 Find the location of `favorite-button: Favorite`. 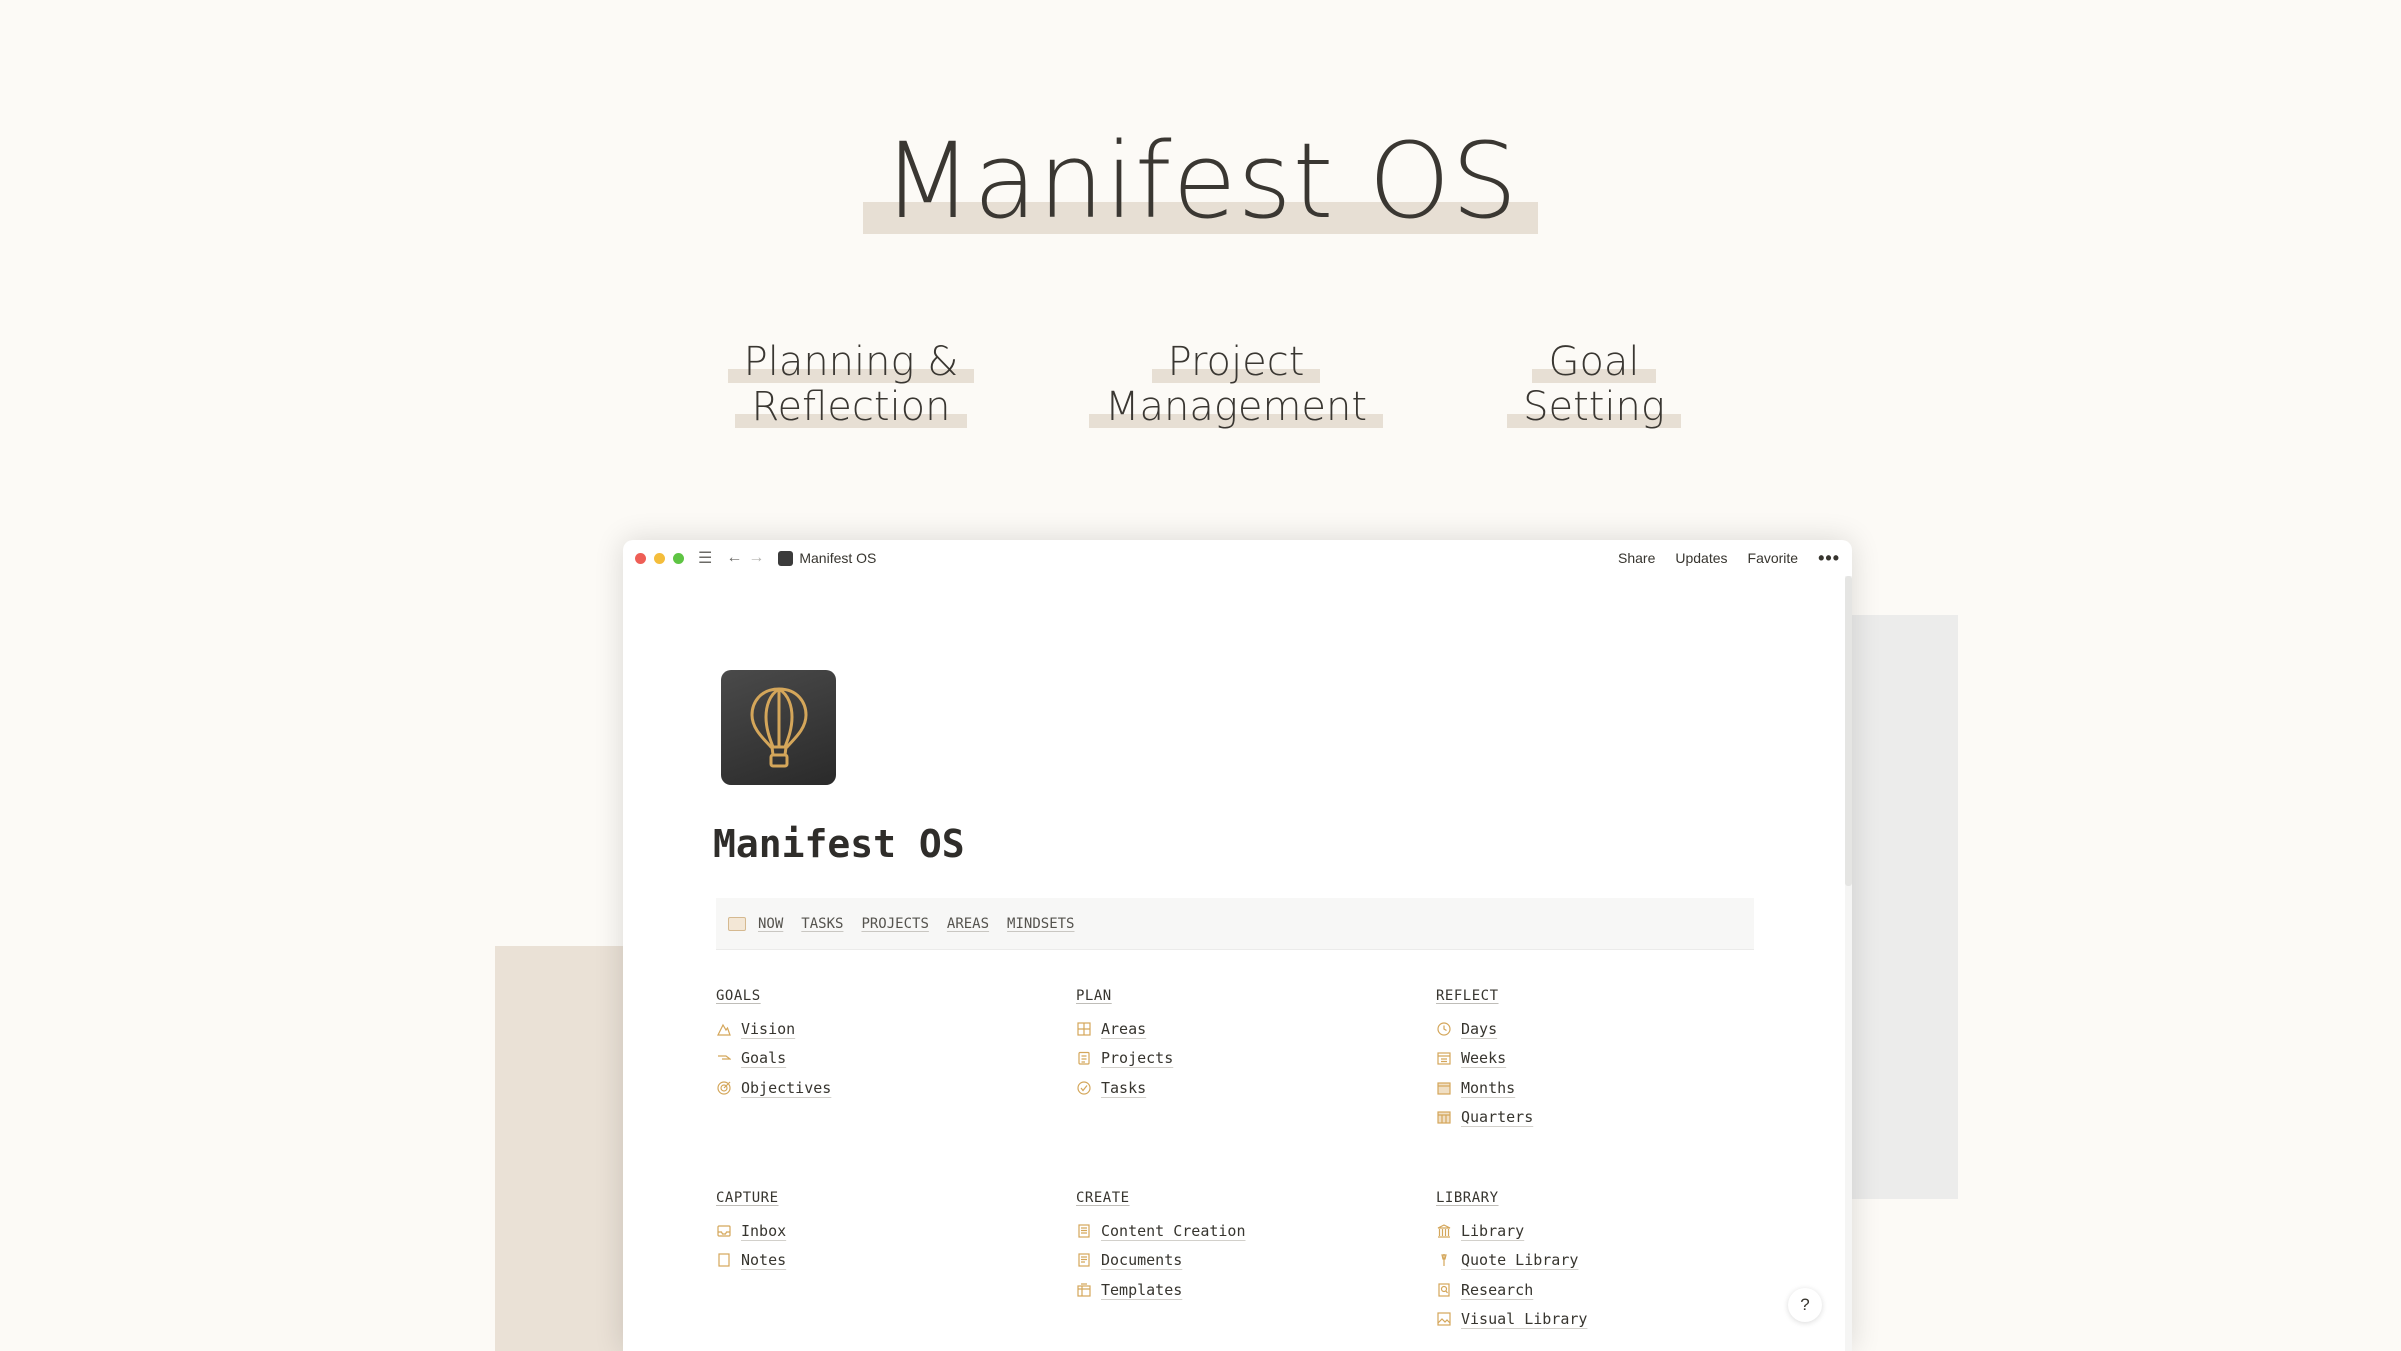

favorite-button: Favorite is located at coordinates (1773, 558).